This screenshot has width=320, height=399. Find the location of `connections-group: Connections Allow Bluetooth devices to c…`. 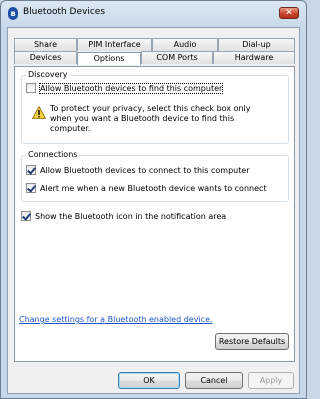

connections-group: Connections Allow Bluetooth devices to c… is located at coordinates (155, 176).